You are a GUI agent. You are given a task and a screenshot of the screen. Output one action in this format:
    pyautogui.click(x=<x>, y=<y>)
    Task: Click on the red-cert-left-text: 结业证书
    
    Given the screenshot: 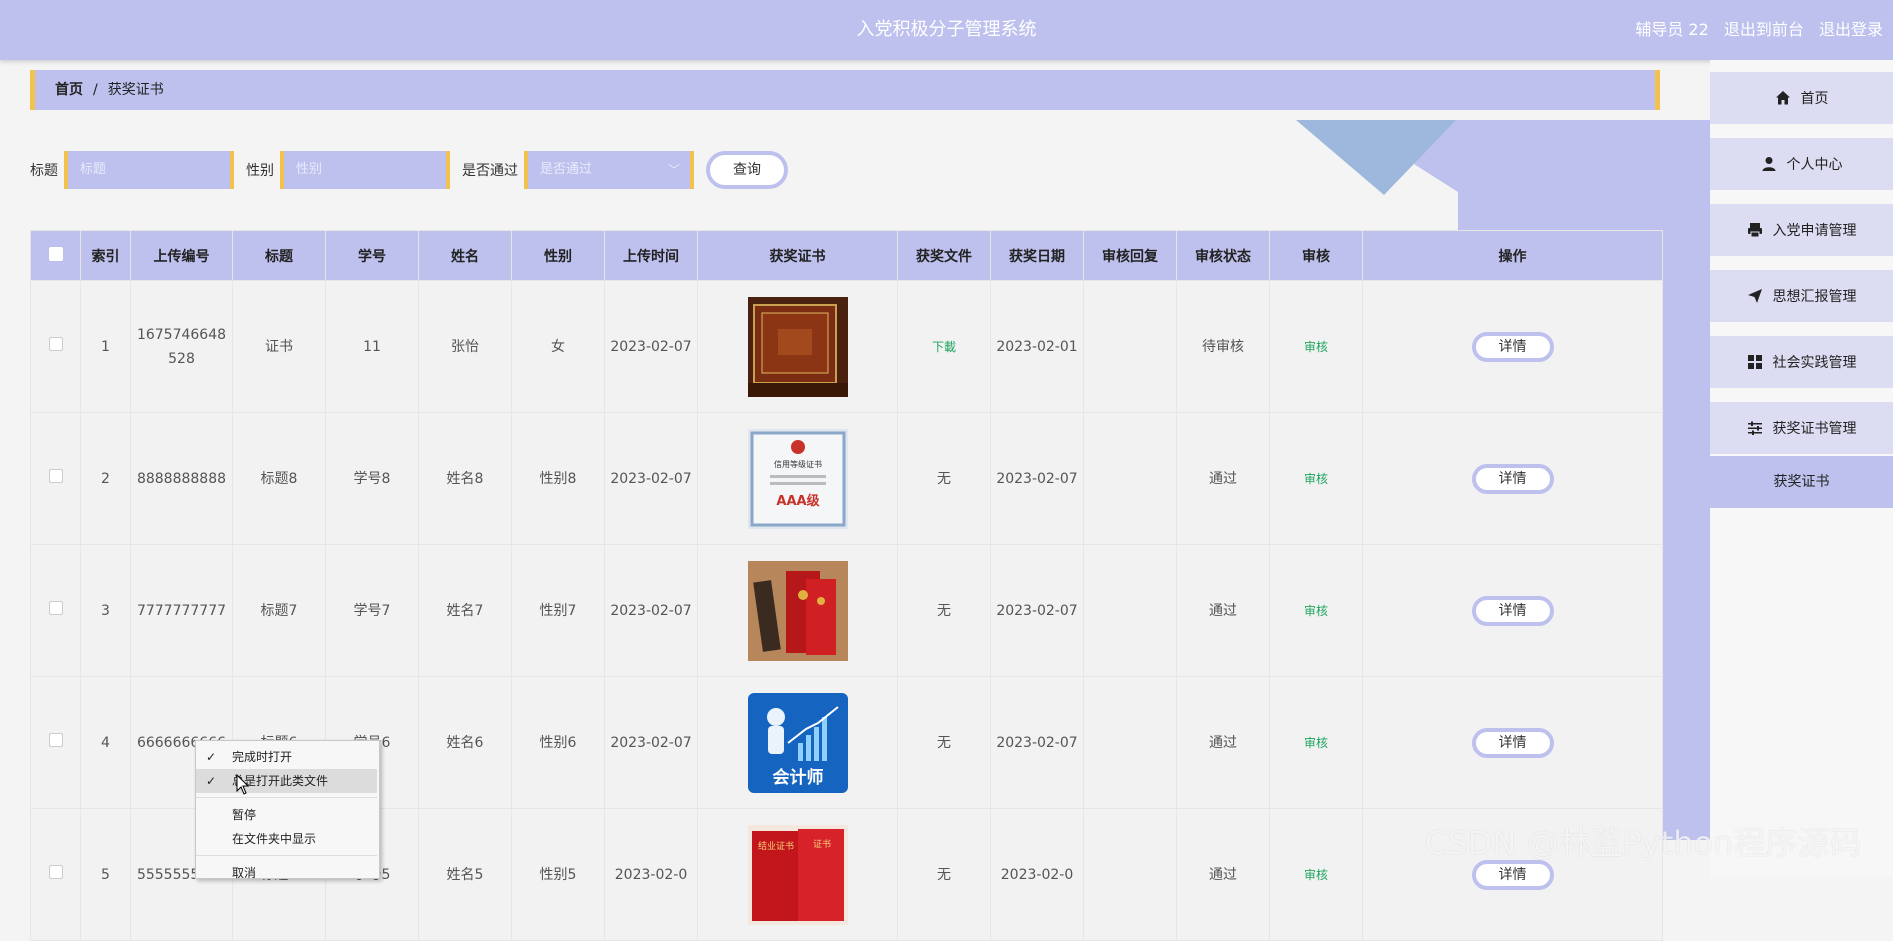 What is the action you would take?
    pyautogui.click(x=775, y=846)
    